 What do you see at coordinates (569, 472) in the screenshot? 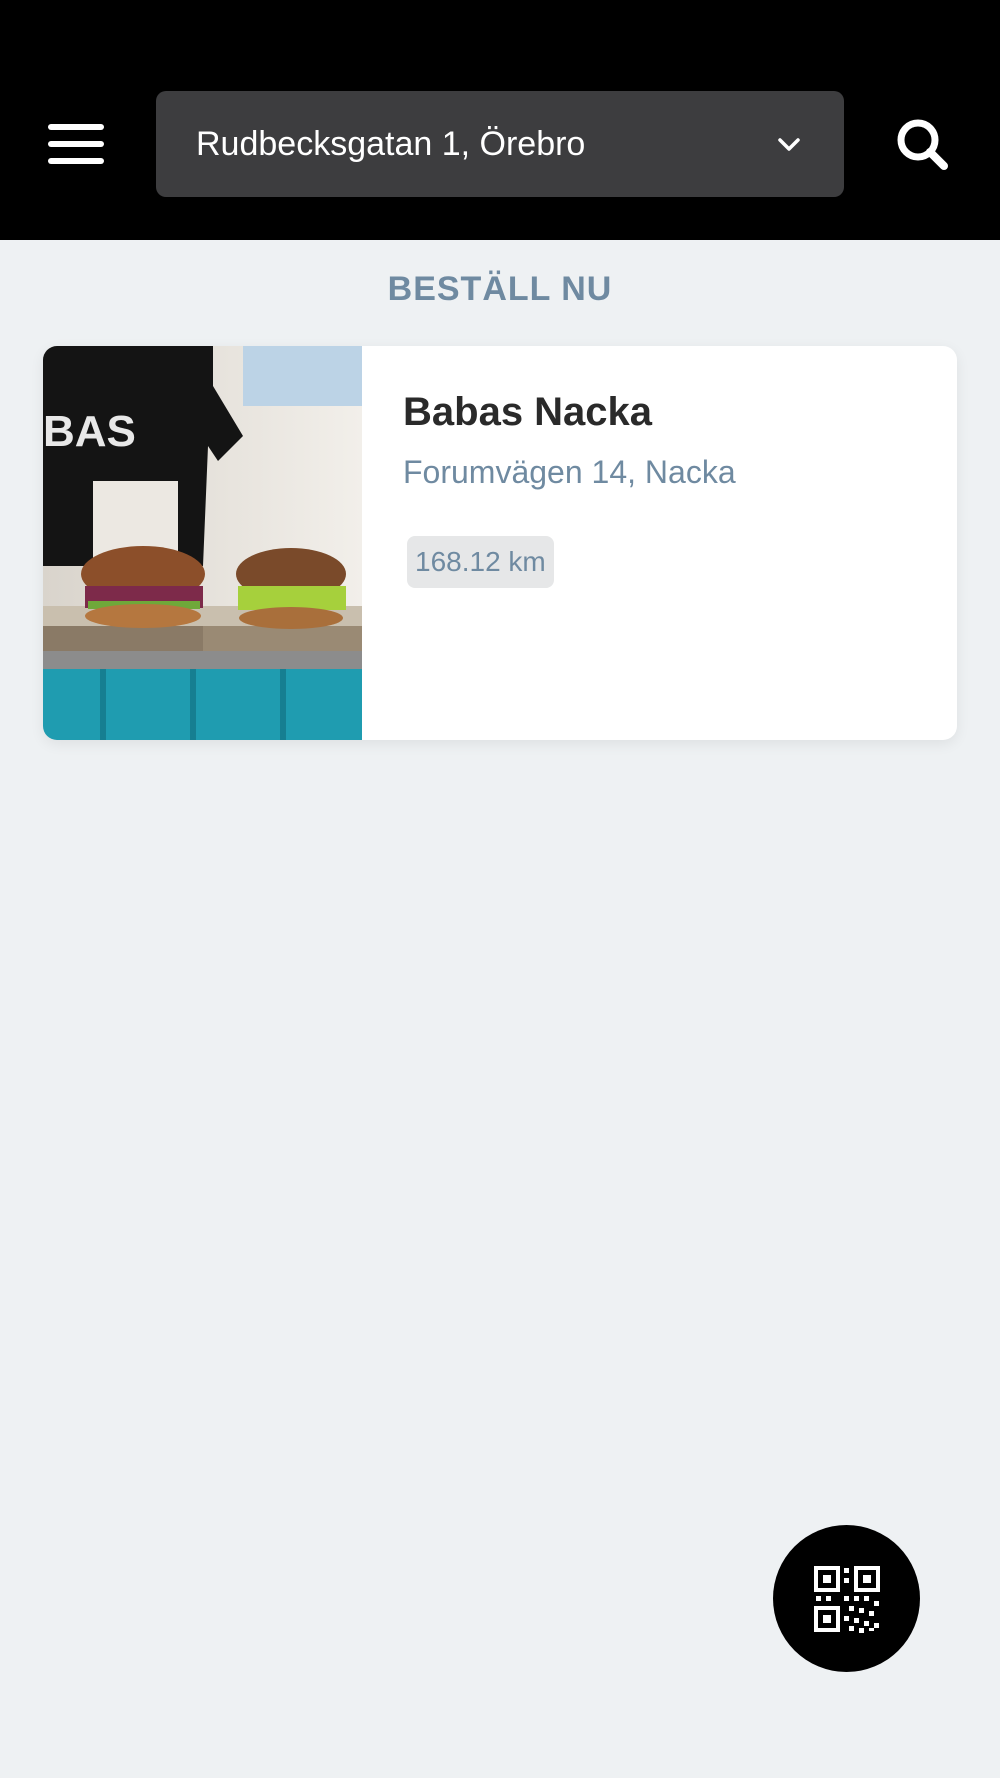
I see `restaurant-address: Forumvägen 14, Nacka` at bounding box center [569, 472].